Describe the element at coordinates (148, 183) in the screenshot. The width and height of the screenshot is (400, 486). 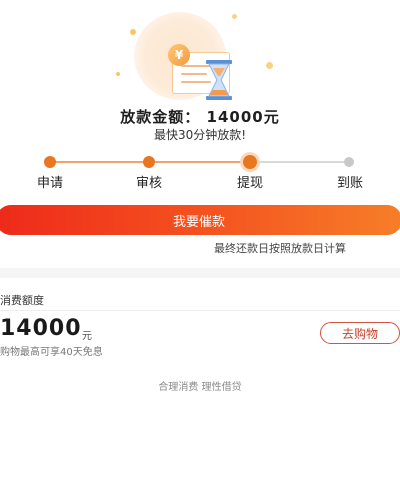
I see `step-label-review: 审核` at that location.